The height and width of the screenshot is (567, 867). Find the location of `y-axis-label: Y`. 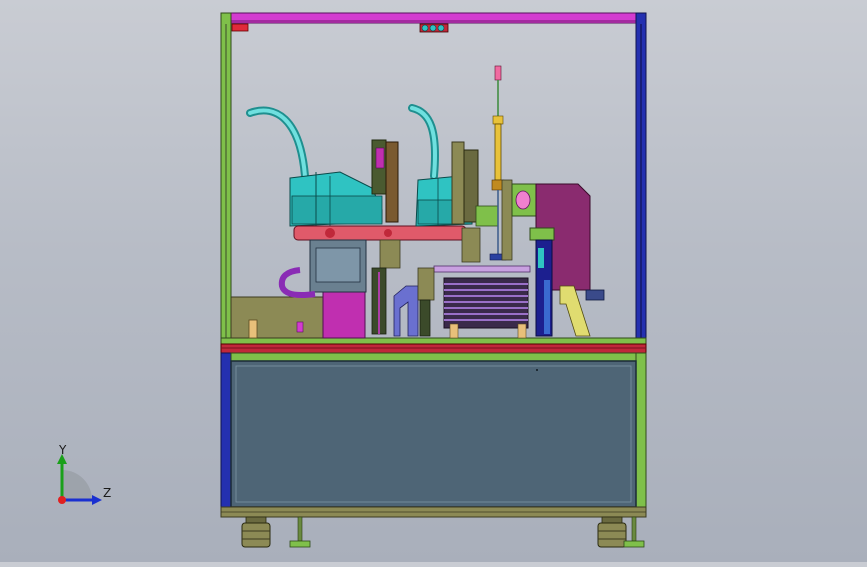

y-axis-label: Y is located at coordinates (62, 450).